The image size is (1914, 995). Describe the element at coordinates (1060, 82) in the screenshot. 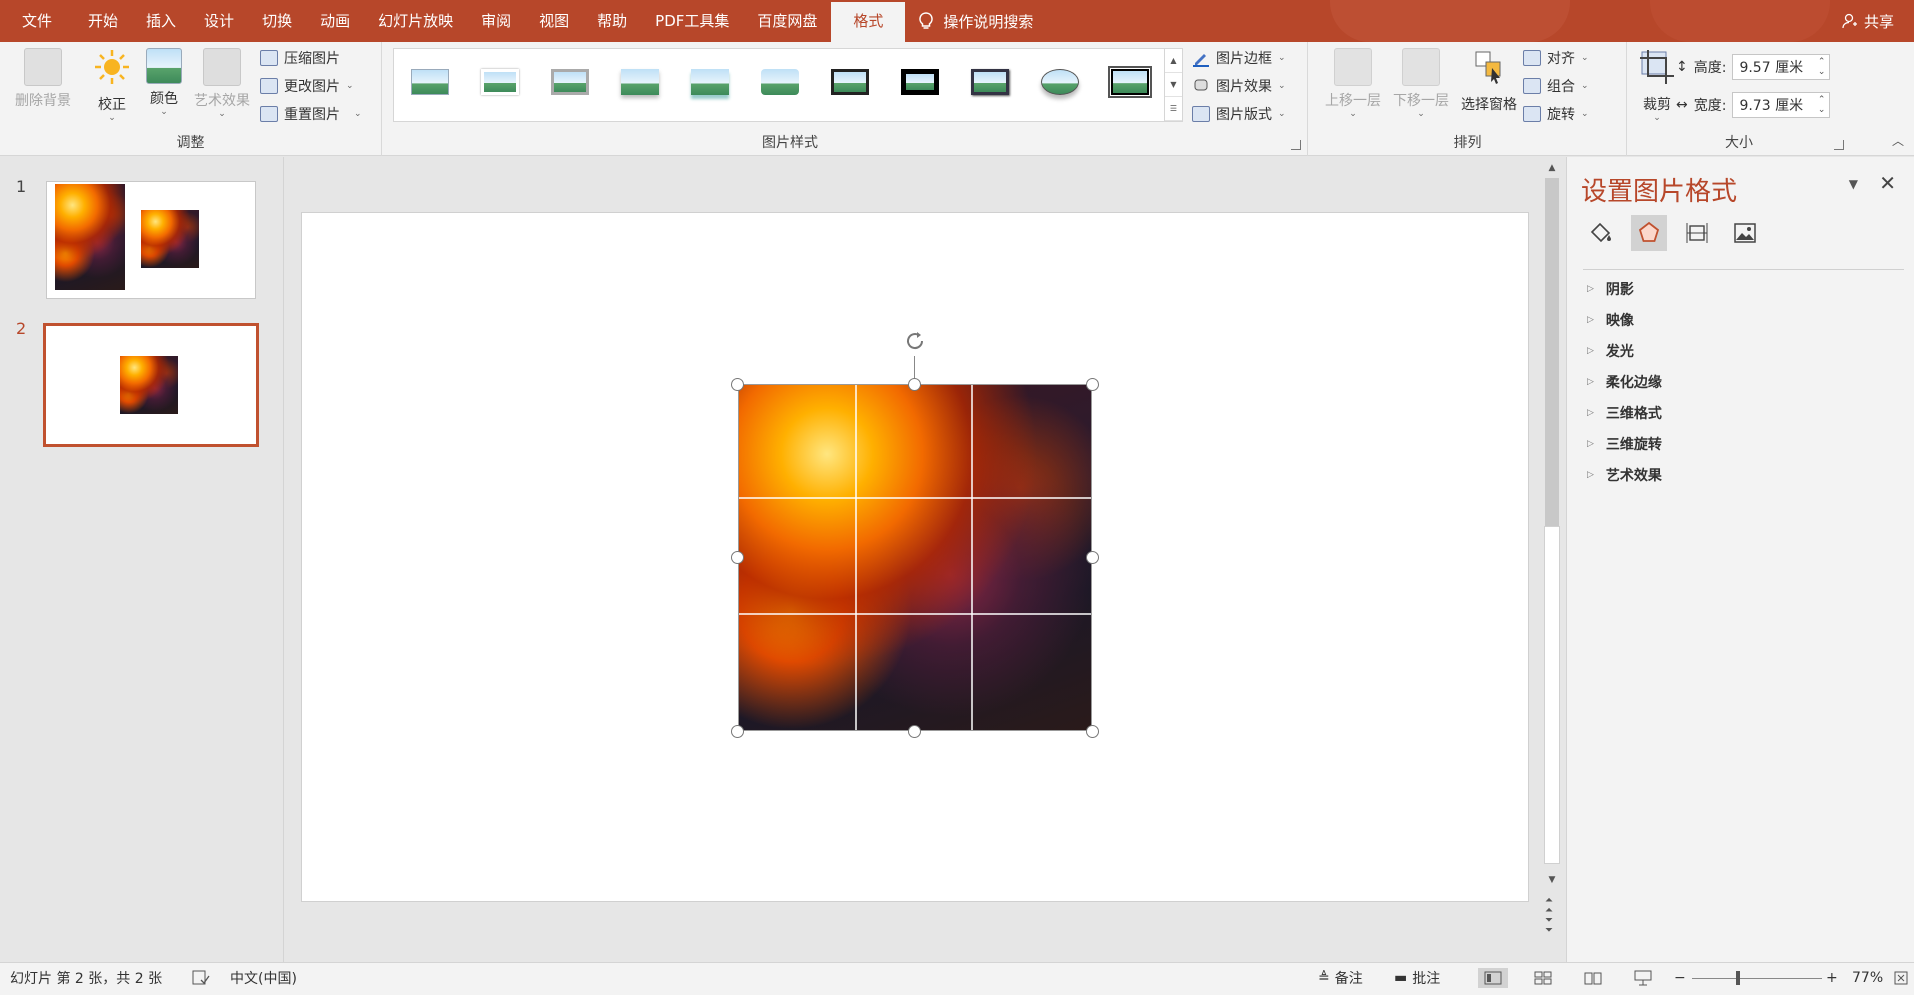

I see `picture-style-oval` at that location.